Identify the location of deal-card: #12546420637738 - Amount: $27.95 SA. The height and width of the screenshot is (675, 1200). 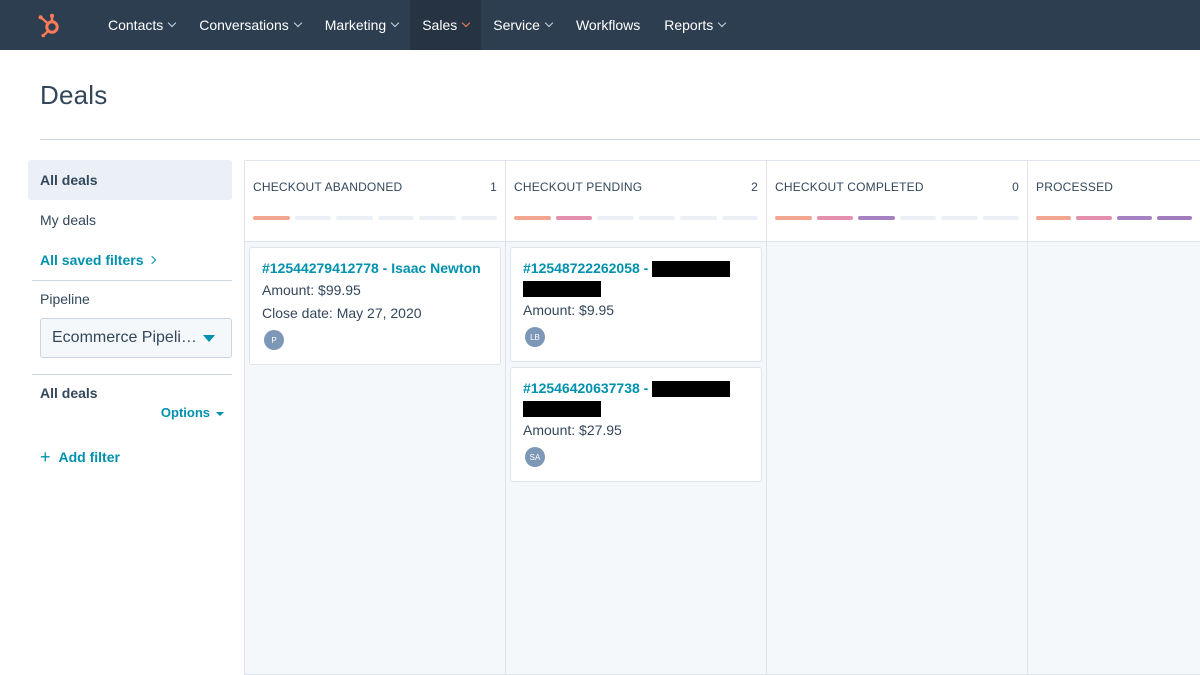
(636, 424).